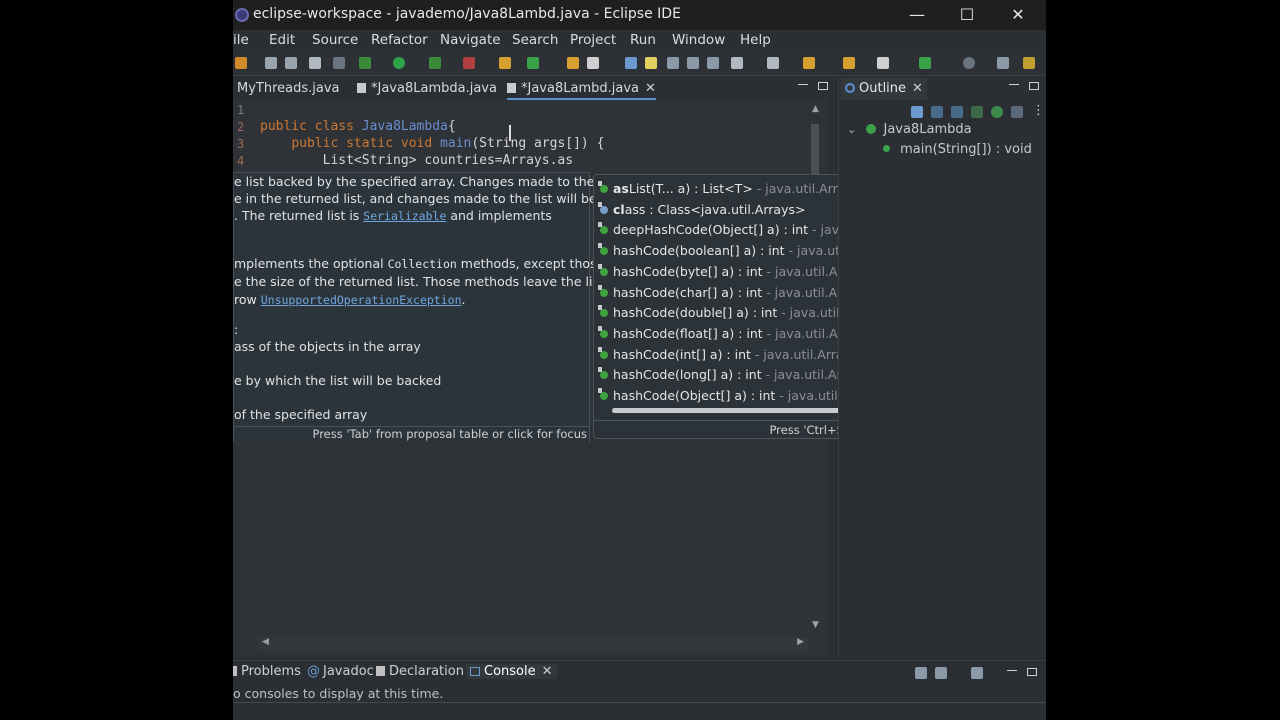 Image resolution: width=1280 pixels, height=720 pixels. I want to click on save-icon, so click(271, 63).